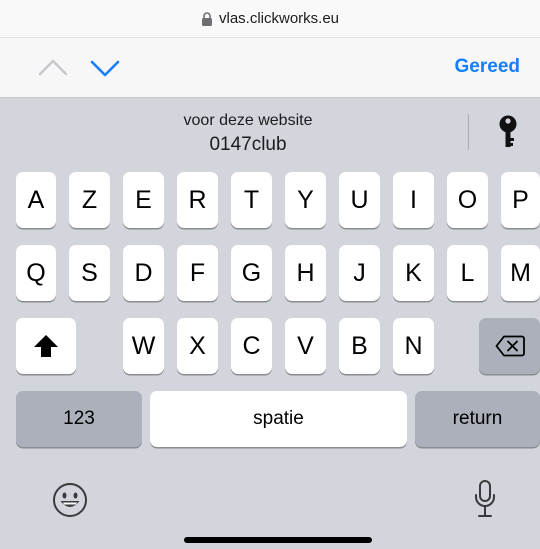 The height and width of the screenshot is (549, 540). What do you see at coordinates (359, 346) in the screenshot?
I see `key-b: B` at bounding box center [359, 346].